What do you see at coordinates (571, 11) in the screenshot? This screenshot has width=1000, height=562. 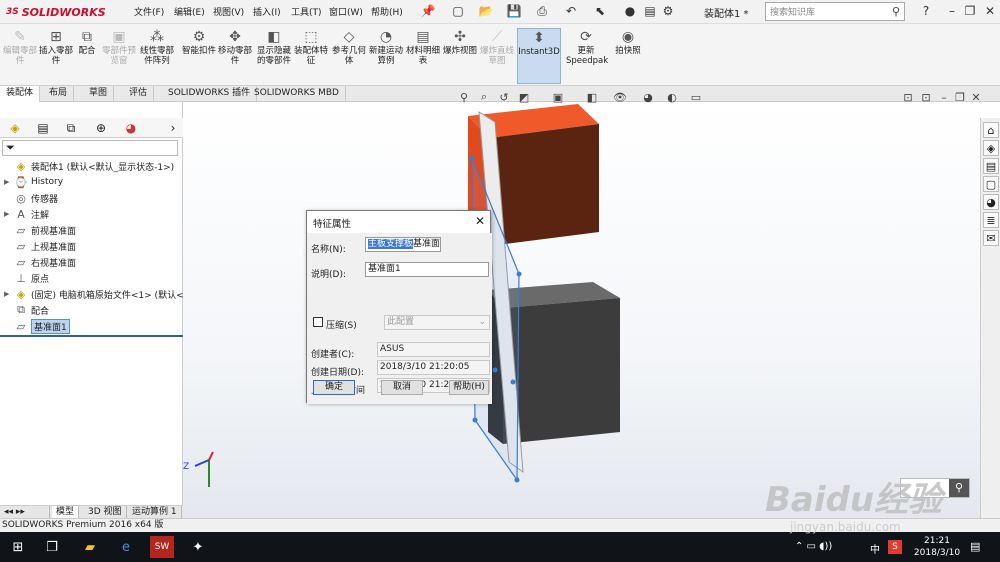 I see `undo-icon: ↶` at bounding box center [571, 11].